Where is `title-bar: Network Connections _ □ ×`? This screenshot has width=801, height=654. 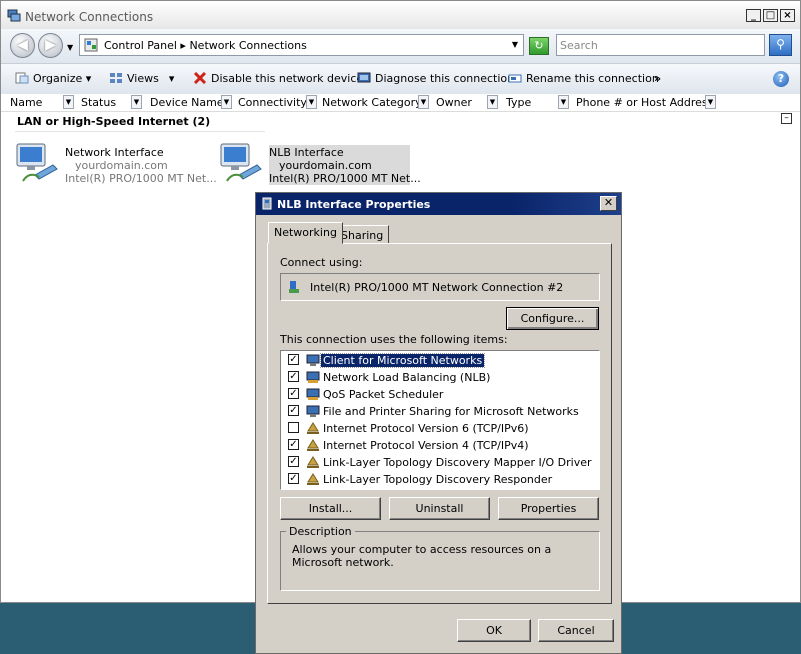
title-bar: Network Connections _ □ × is located at coordinates (400, 15).